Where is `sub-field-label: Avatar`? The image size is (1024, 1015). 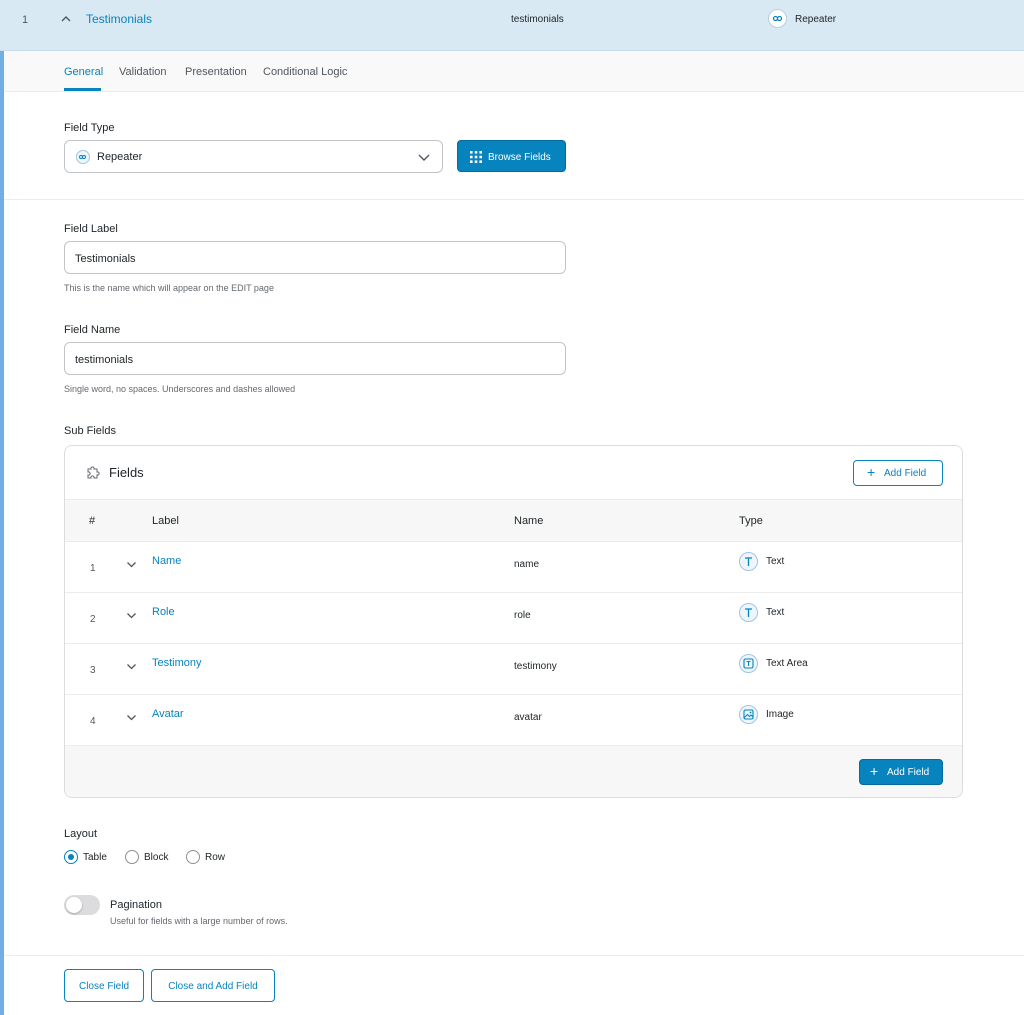 sub-field-label: Avatar is located at coordinates (168, 714).